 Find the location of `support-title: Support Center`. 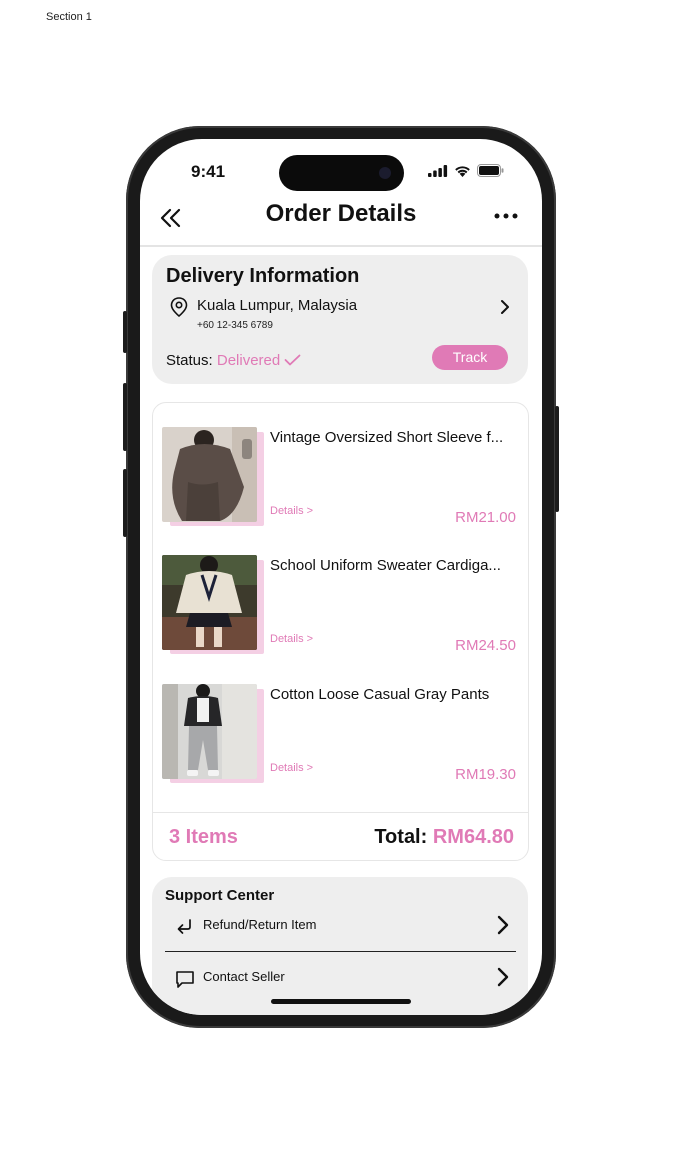

support-title: Support Center is located at coordinates (220, 895).